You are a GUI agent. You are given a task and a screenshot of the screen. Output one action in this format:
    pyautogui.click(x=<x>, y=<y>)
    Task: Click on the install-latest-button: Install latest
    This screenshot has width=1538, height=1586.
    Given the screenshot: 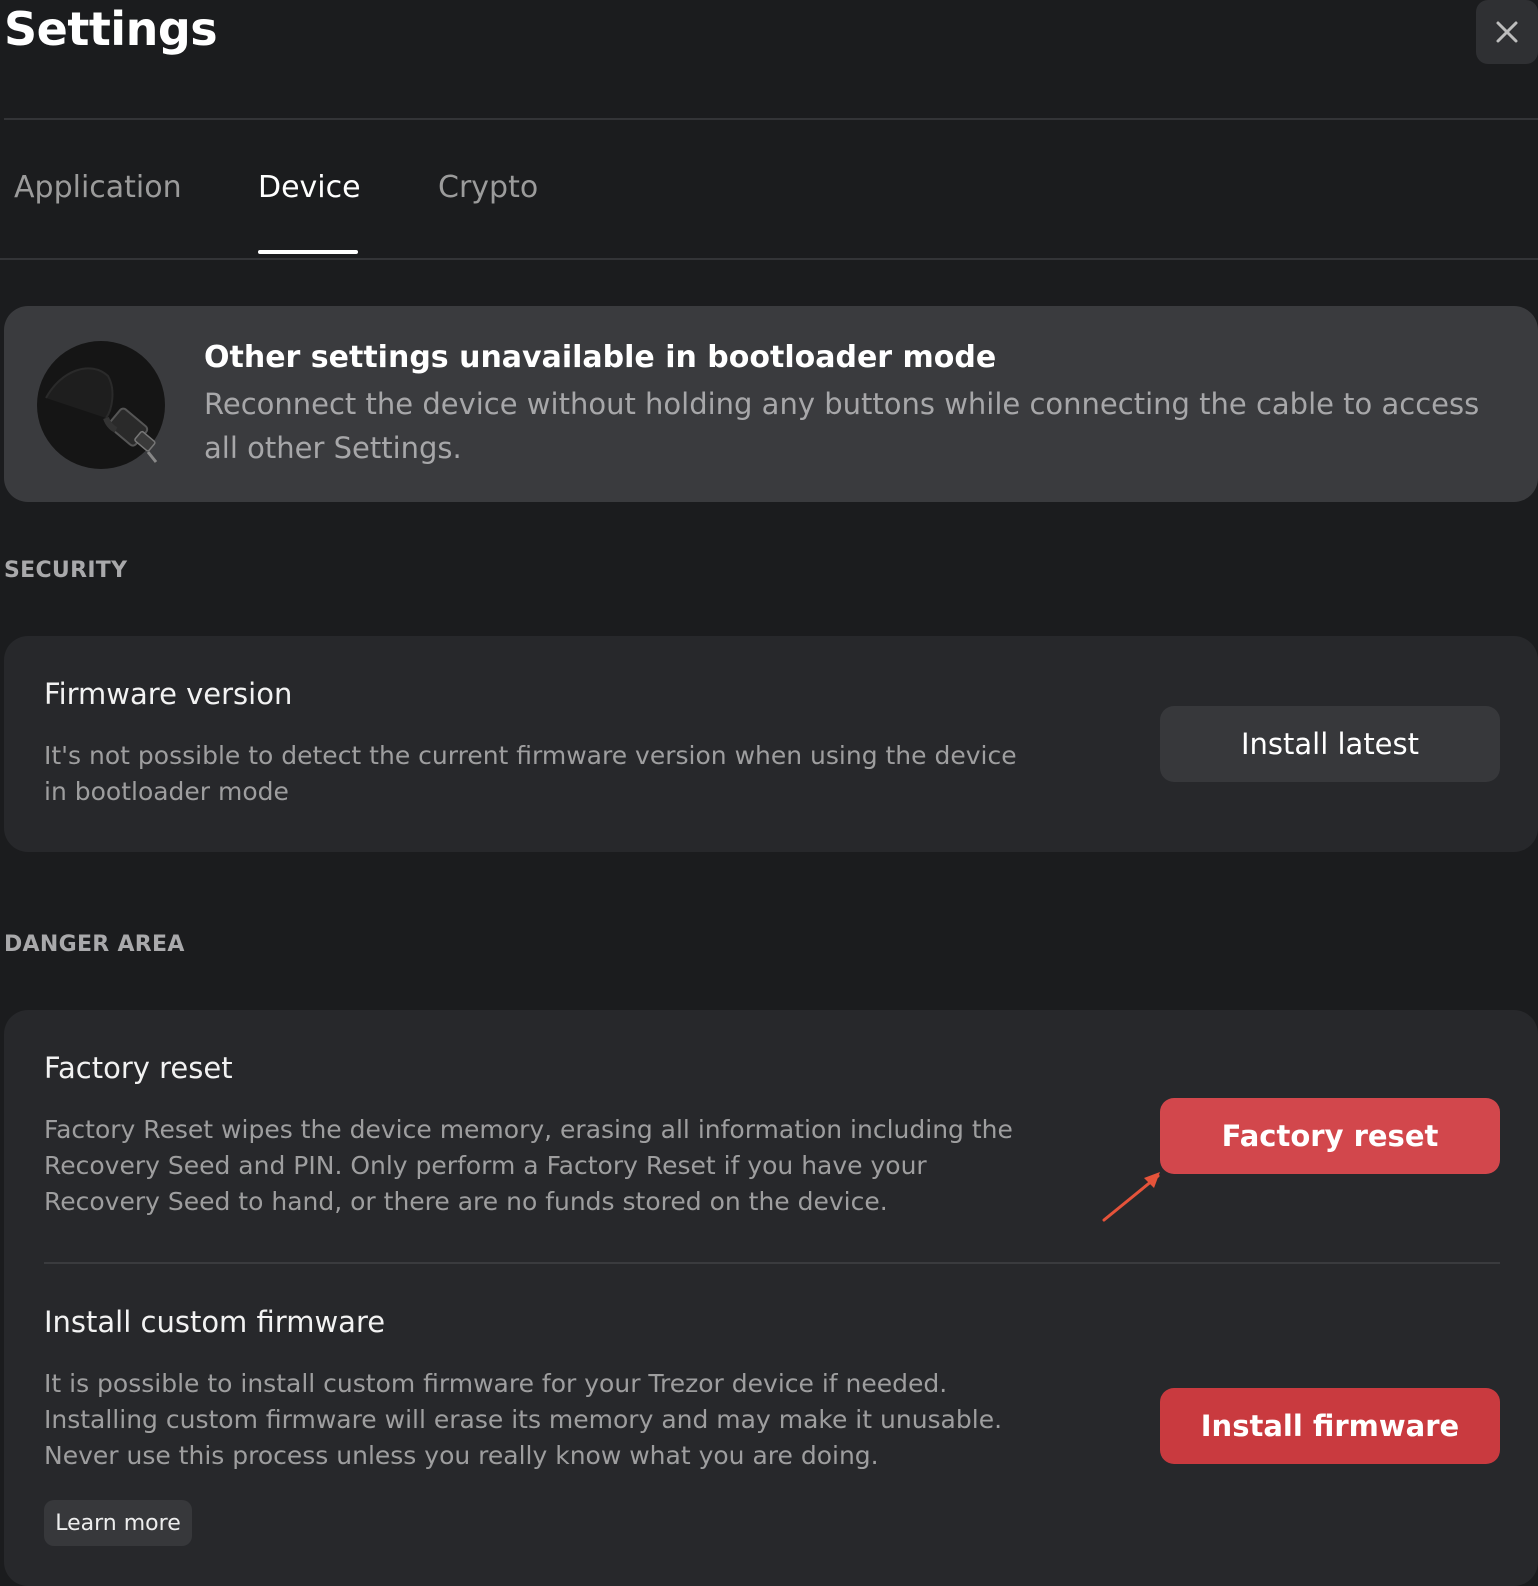 What is the action you would take?
    pyautogui.click(x=1330, y=744)
    